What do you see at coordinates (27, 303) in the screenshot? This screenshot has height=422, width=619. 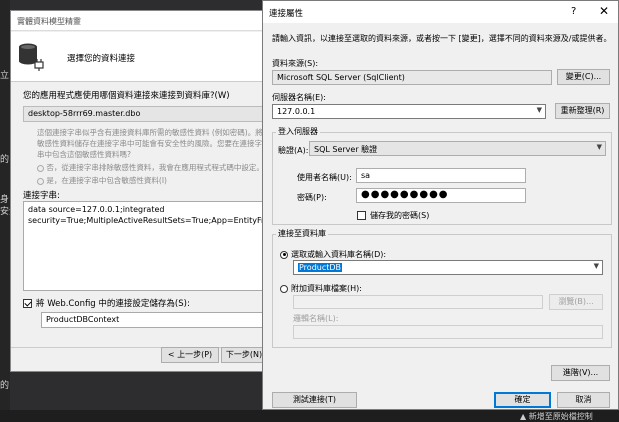 I see `save-config-checkbox` at bounding box center [27, 303].